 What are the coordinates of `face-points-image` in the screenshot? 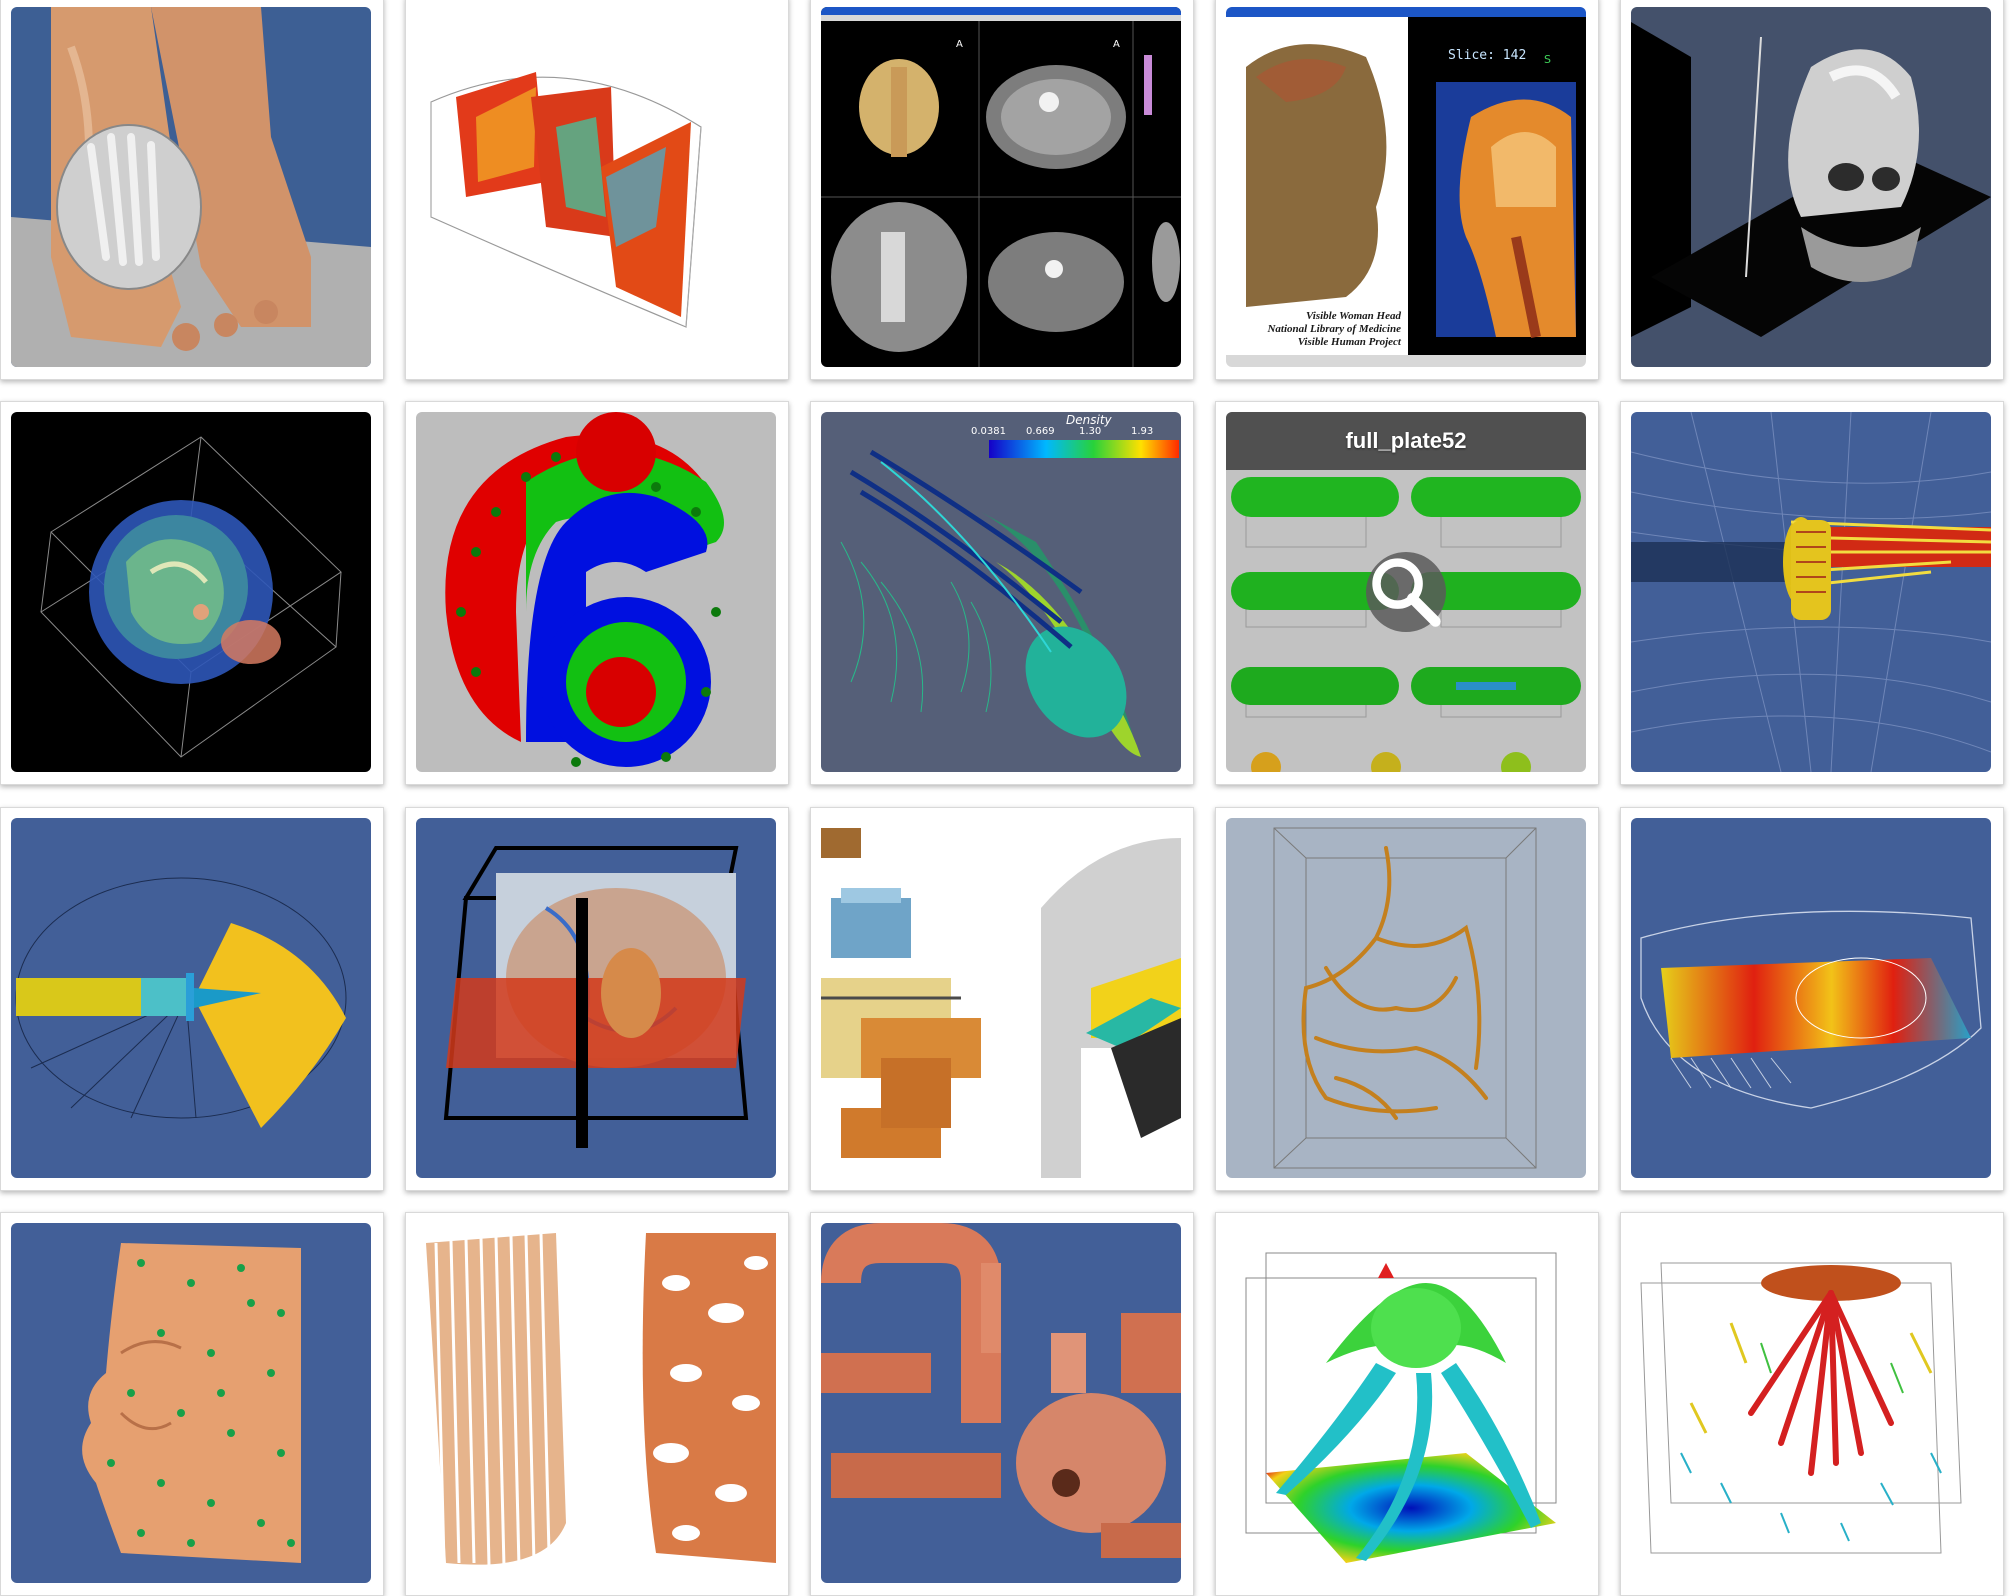 It's located at (191, 1403).